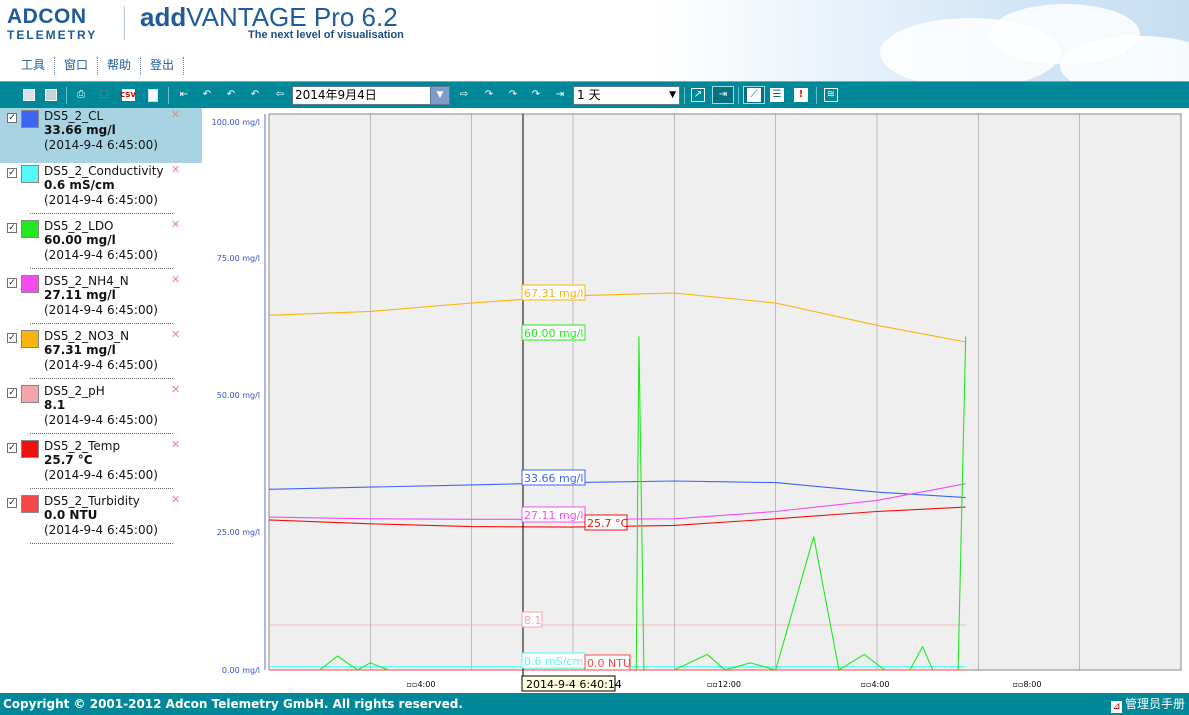  Describe the element at coordinates (238, 258) in the screenshot. I see `y-tick-label: 75.00 mg/l` at that location.